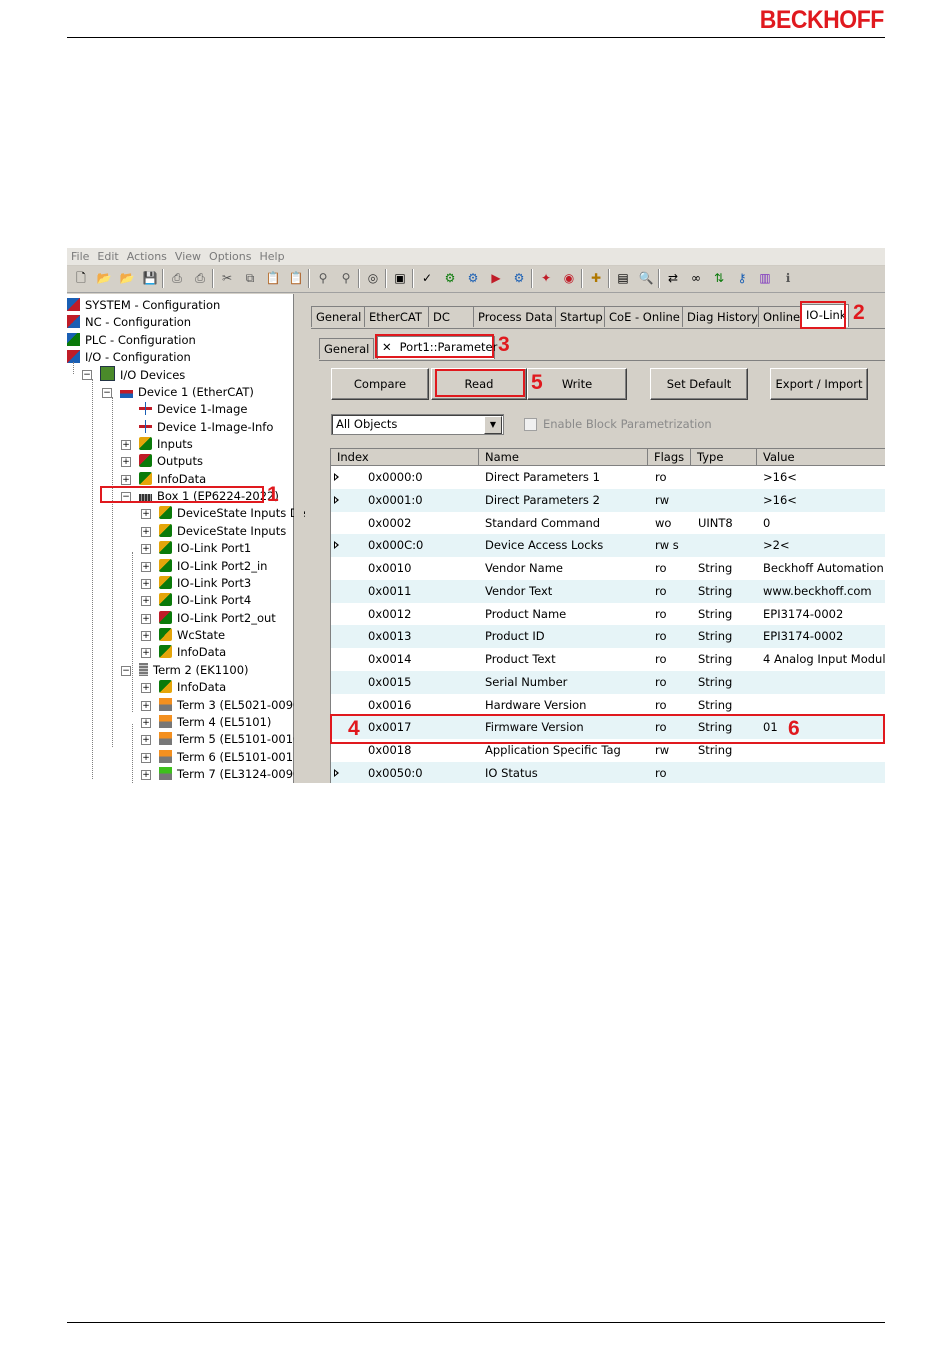 This screenshot has height=1369, width=950. What do you see at coordinates (150, 278) in the screenshot?
I see `save-icon: 💾` at bounding box center [150, 278].